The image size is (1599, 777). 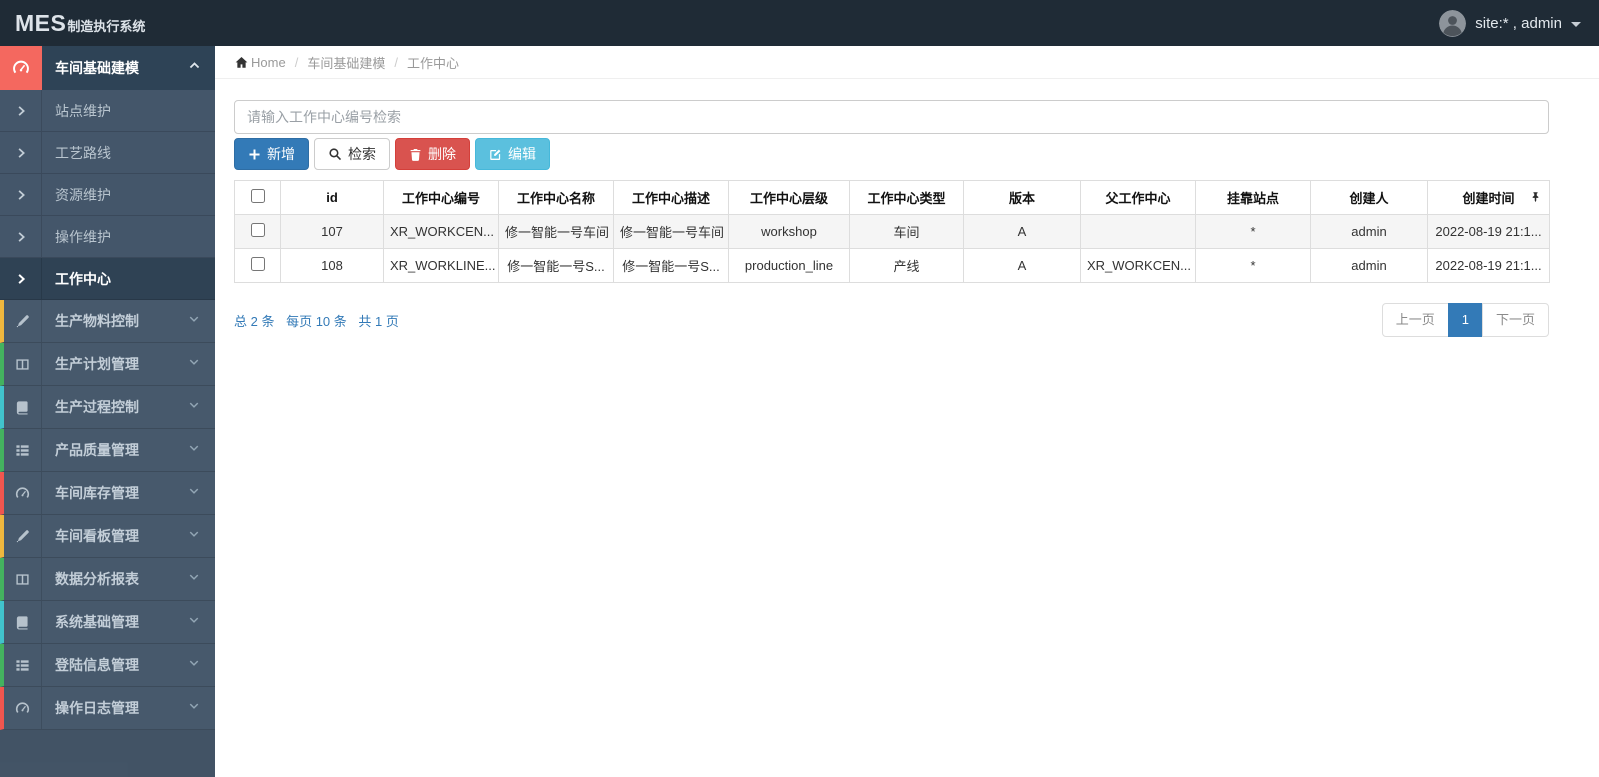 I want to click on sidebar-item-login-info-management: 登陆信息管理, so click(x=107, y=665).